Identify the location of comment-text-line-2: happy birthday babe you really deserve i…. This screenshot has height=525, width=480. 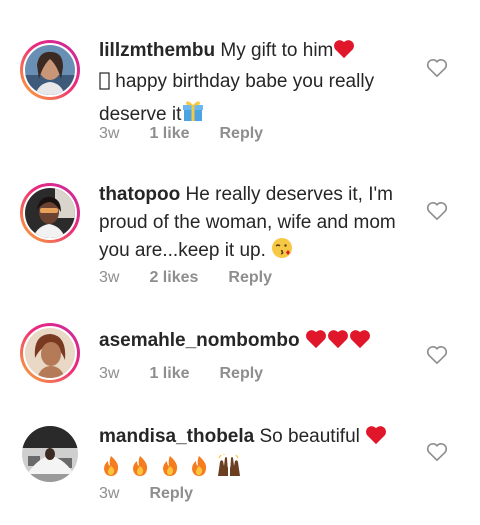
(237, 98).